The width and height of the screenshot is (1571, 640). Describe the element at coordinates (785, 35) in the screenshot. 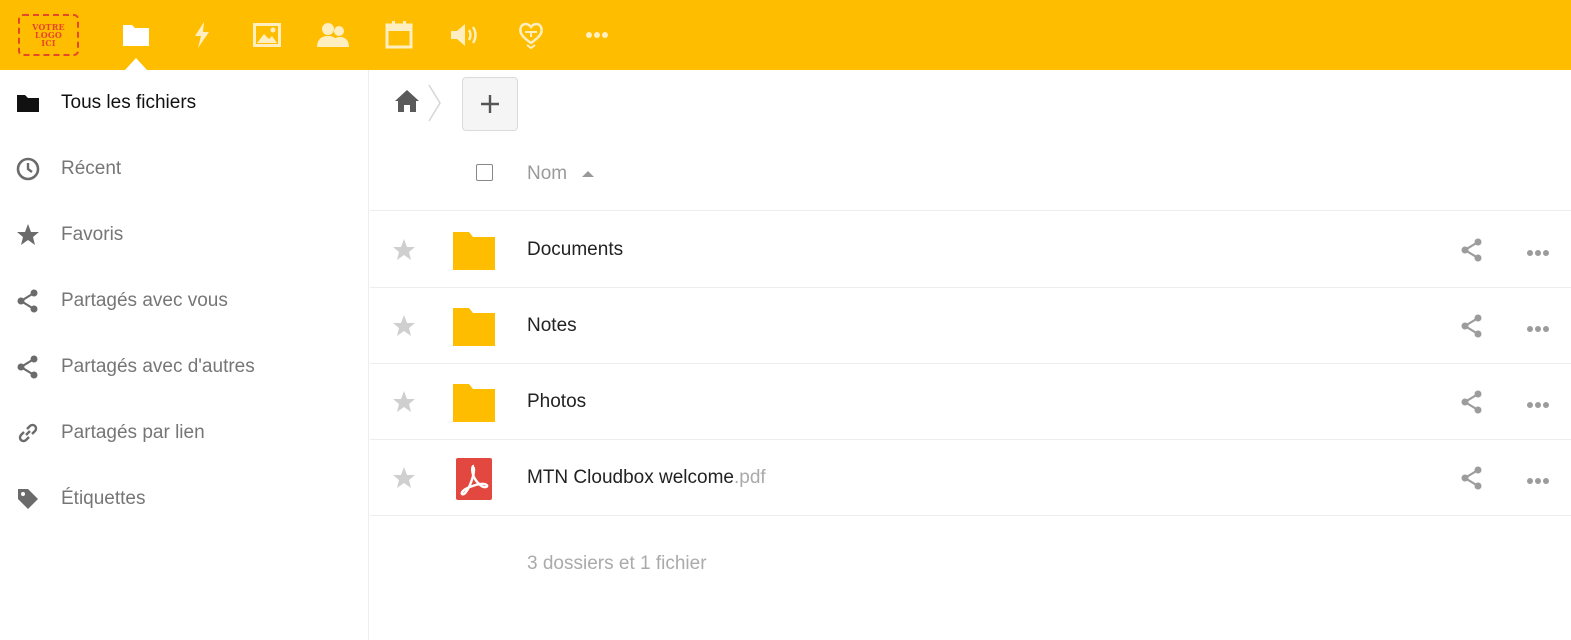

I see `top-header: VOTRE LOGO ICI` at that location.